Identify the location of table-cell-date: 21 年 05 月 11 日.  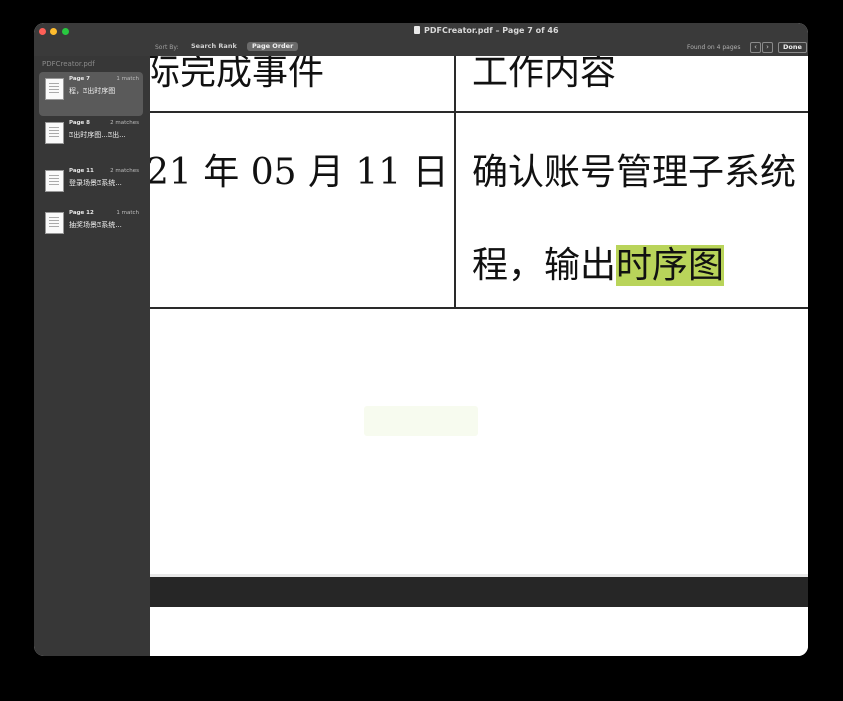
(299, 172).